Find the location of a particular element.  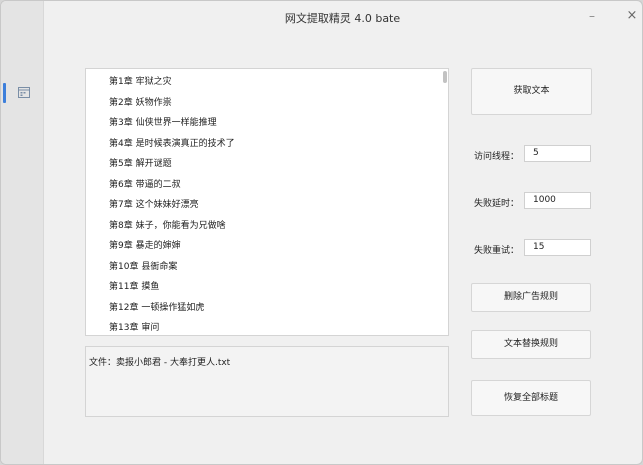

title-bar: 网文提取精灵 4.0 bate – × is located at coordinates (342, 16).